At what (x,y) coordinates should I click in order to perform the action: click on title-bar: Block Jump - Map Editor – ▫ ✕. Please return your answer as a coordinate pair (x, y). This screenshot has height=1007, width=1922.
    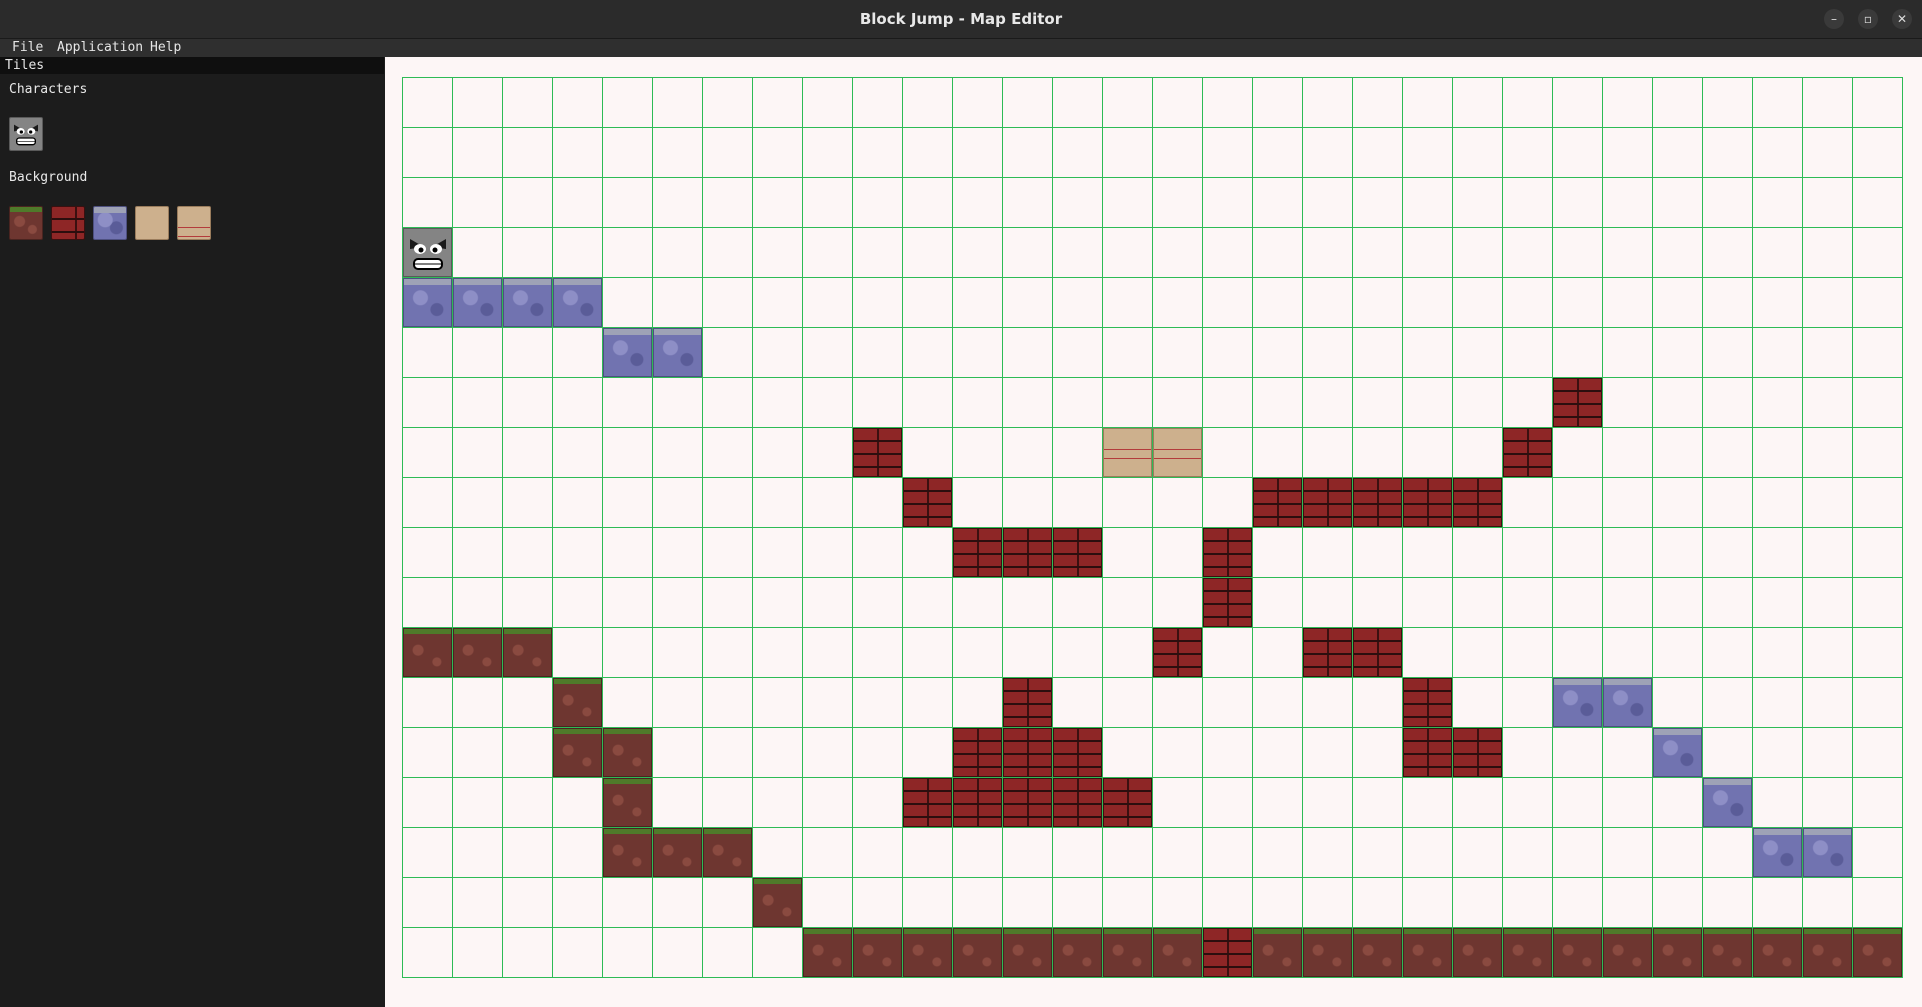
    Looking at the image, I should click on (961, 19).